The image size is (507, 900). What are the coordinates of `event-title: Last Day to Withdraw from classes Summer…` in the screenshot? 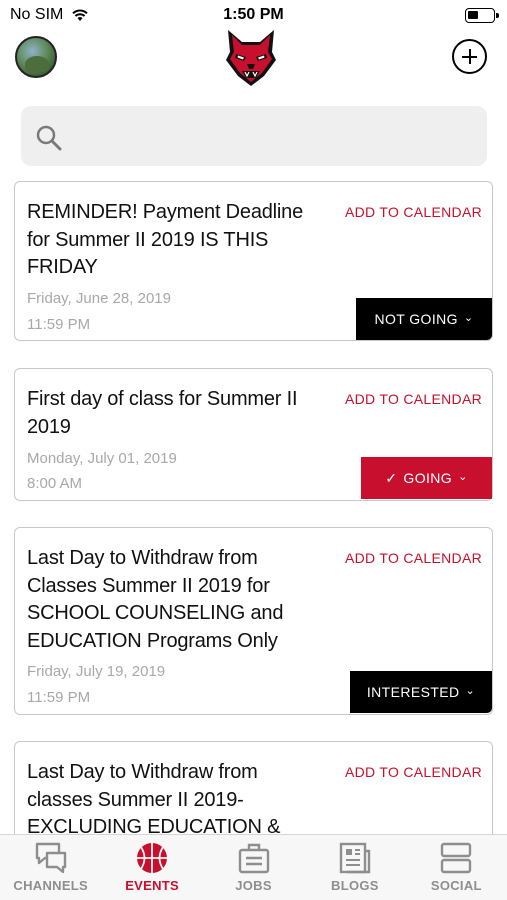 It's located at (154, 797).